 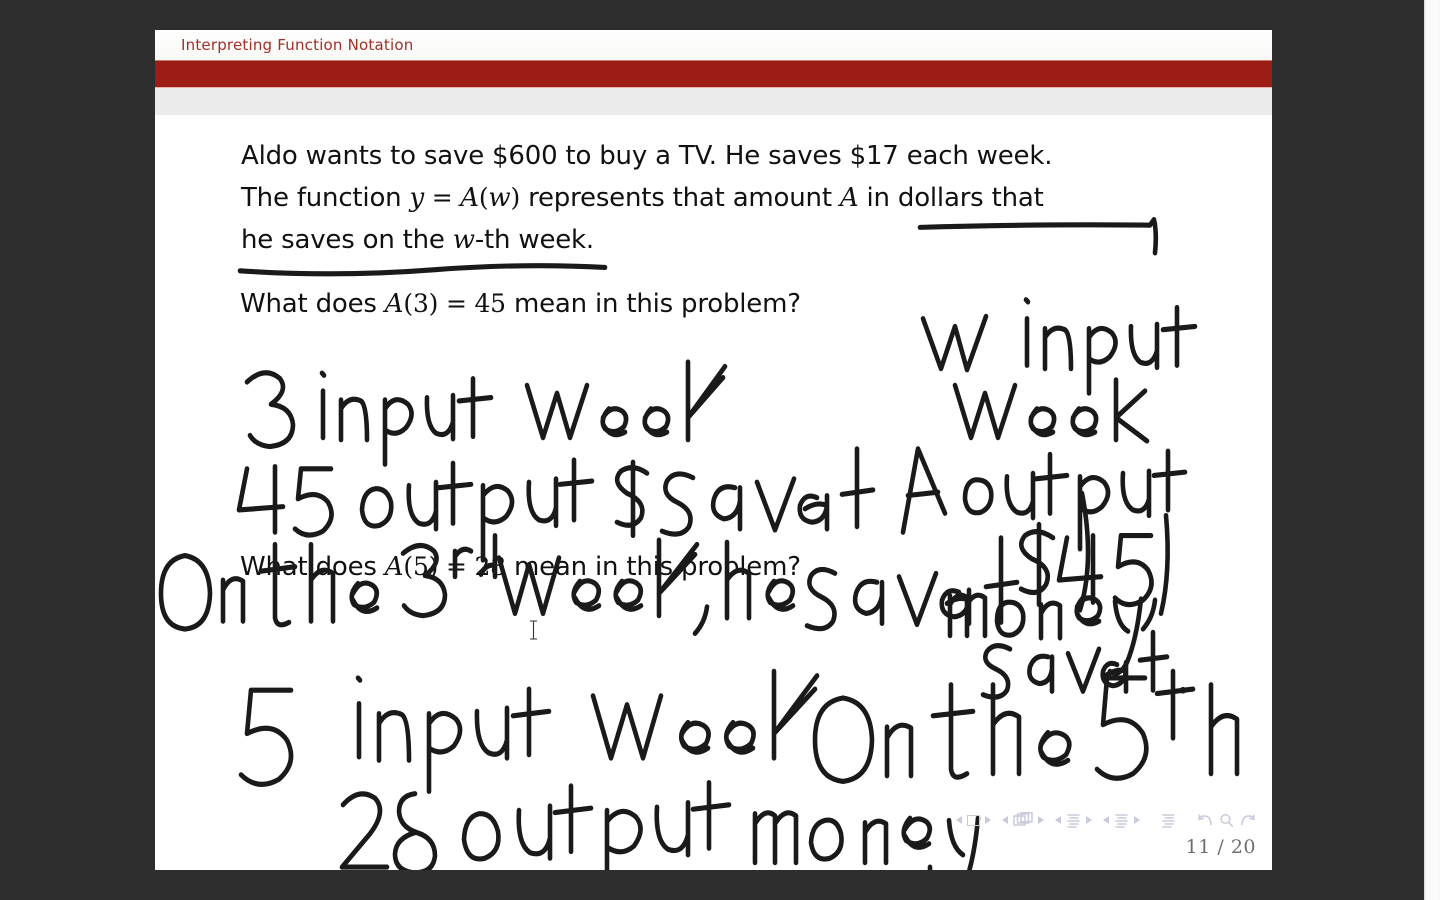 I want to click on math-value: 28, so click(x=490, y=566).